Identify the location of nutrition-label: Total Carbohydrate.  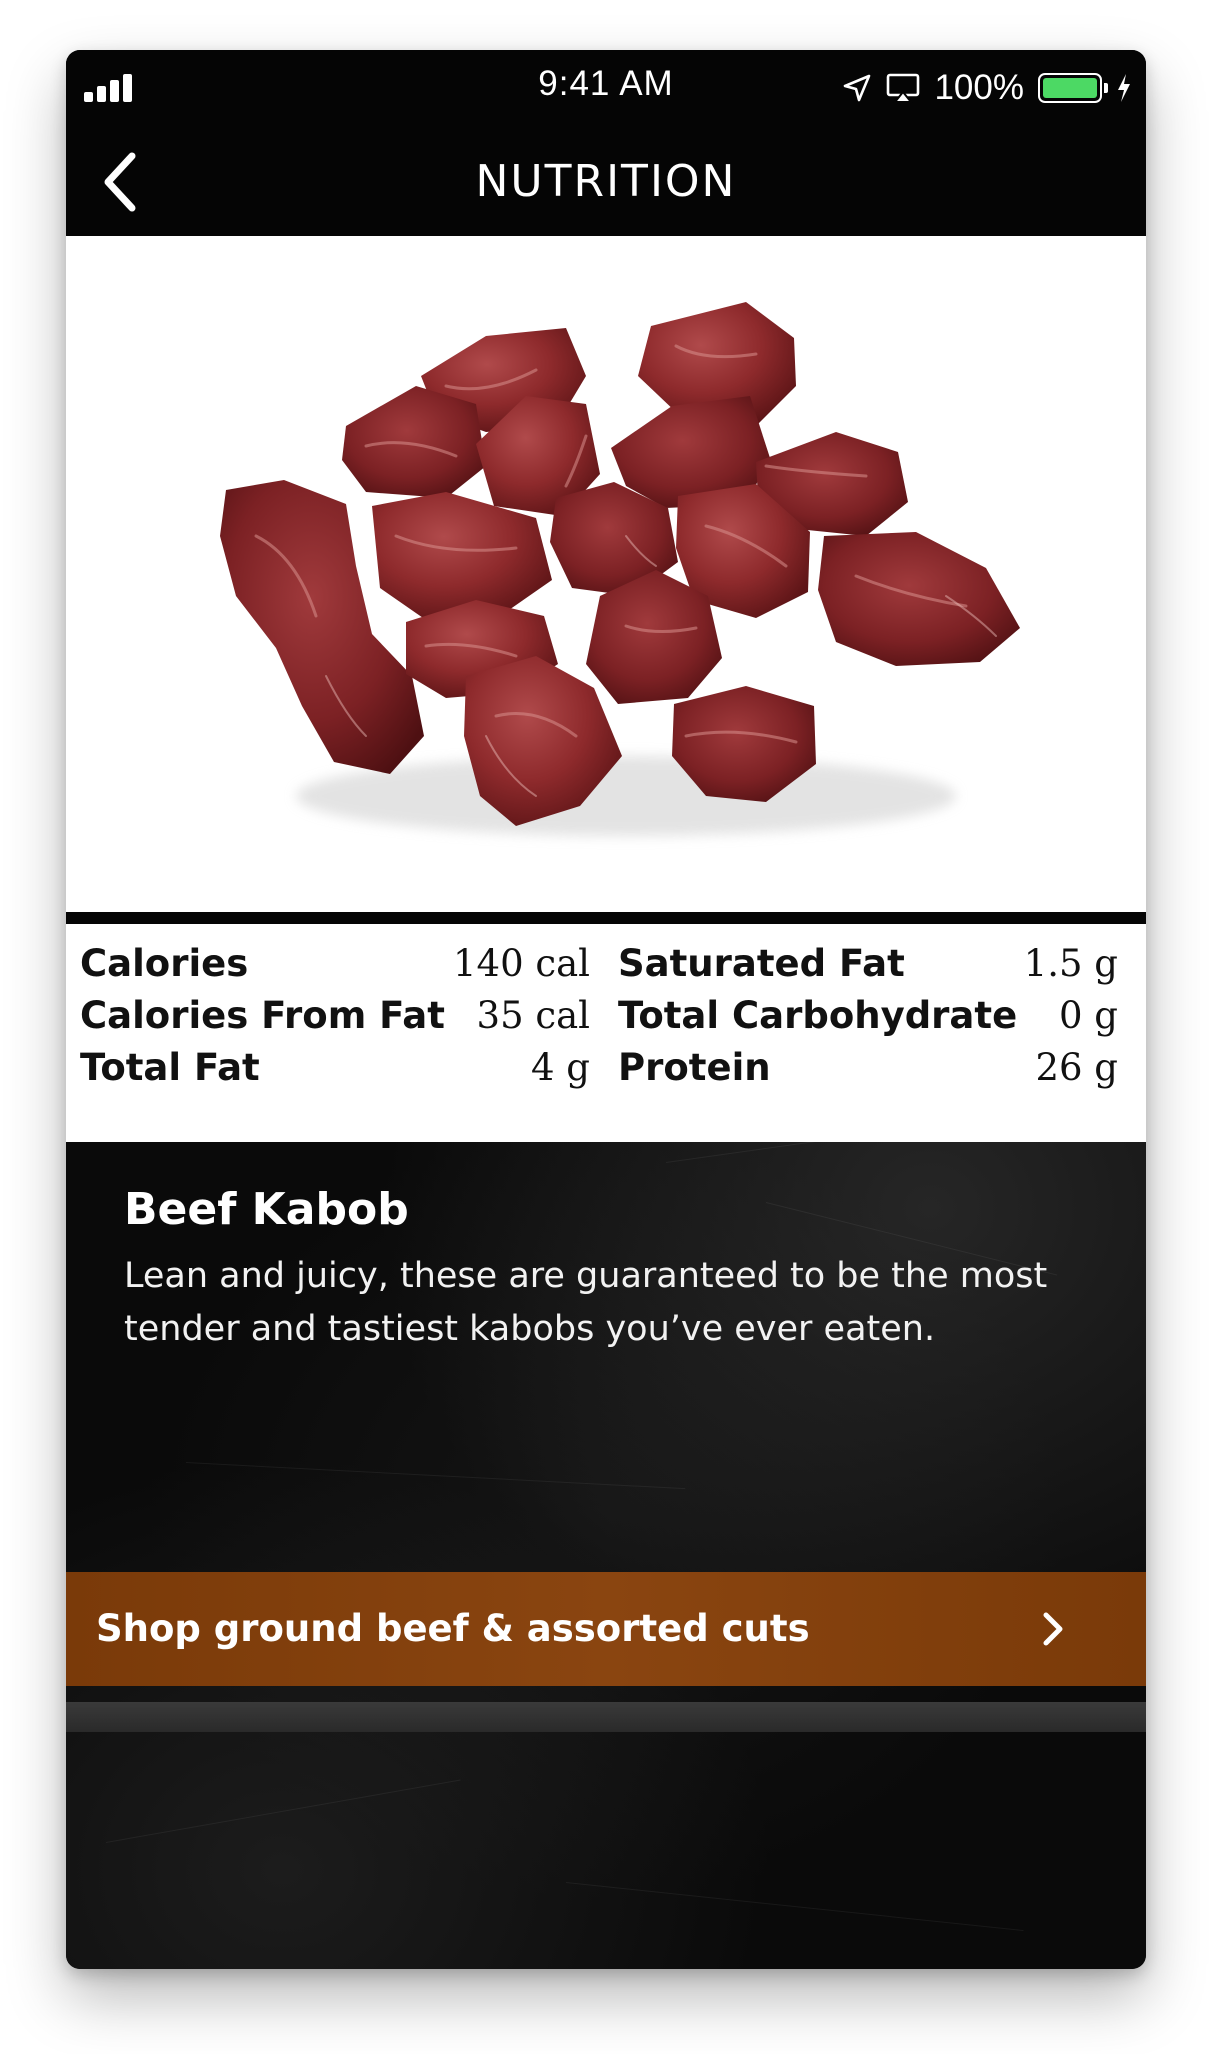
(818, 1015).